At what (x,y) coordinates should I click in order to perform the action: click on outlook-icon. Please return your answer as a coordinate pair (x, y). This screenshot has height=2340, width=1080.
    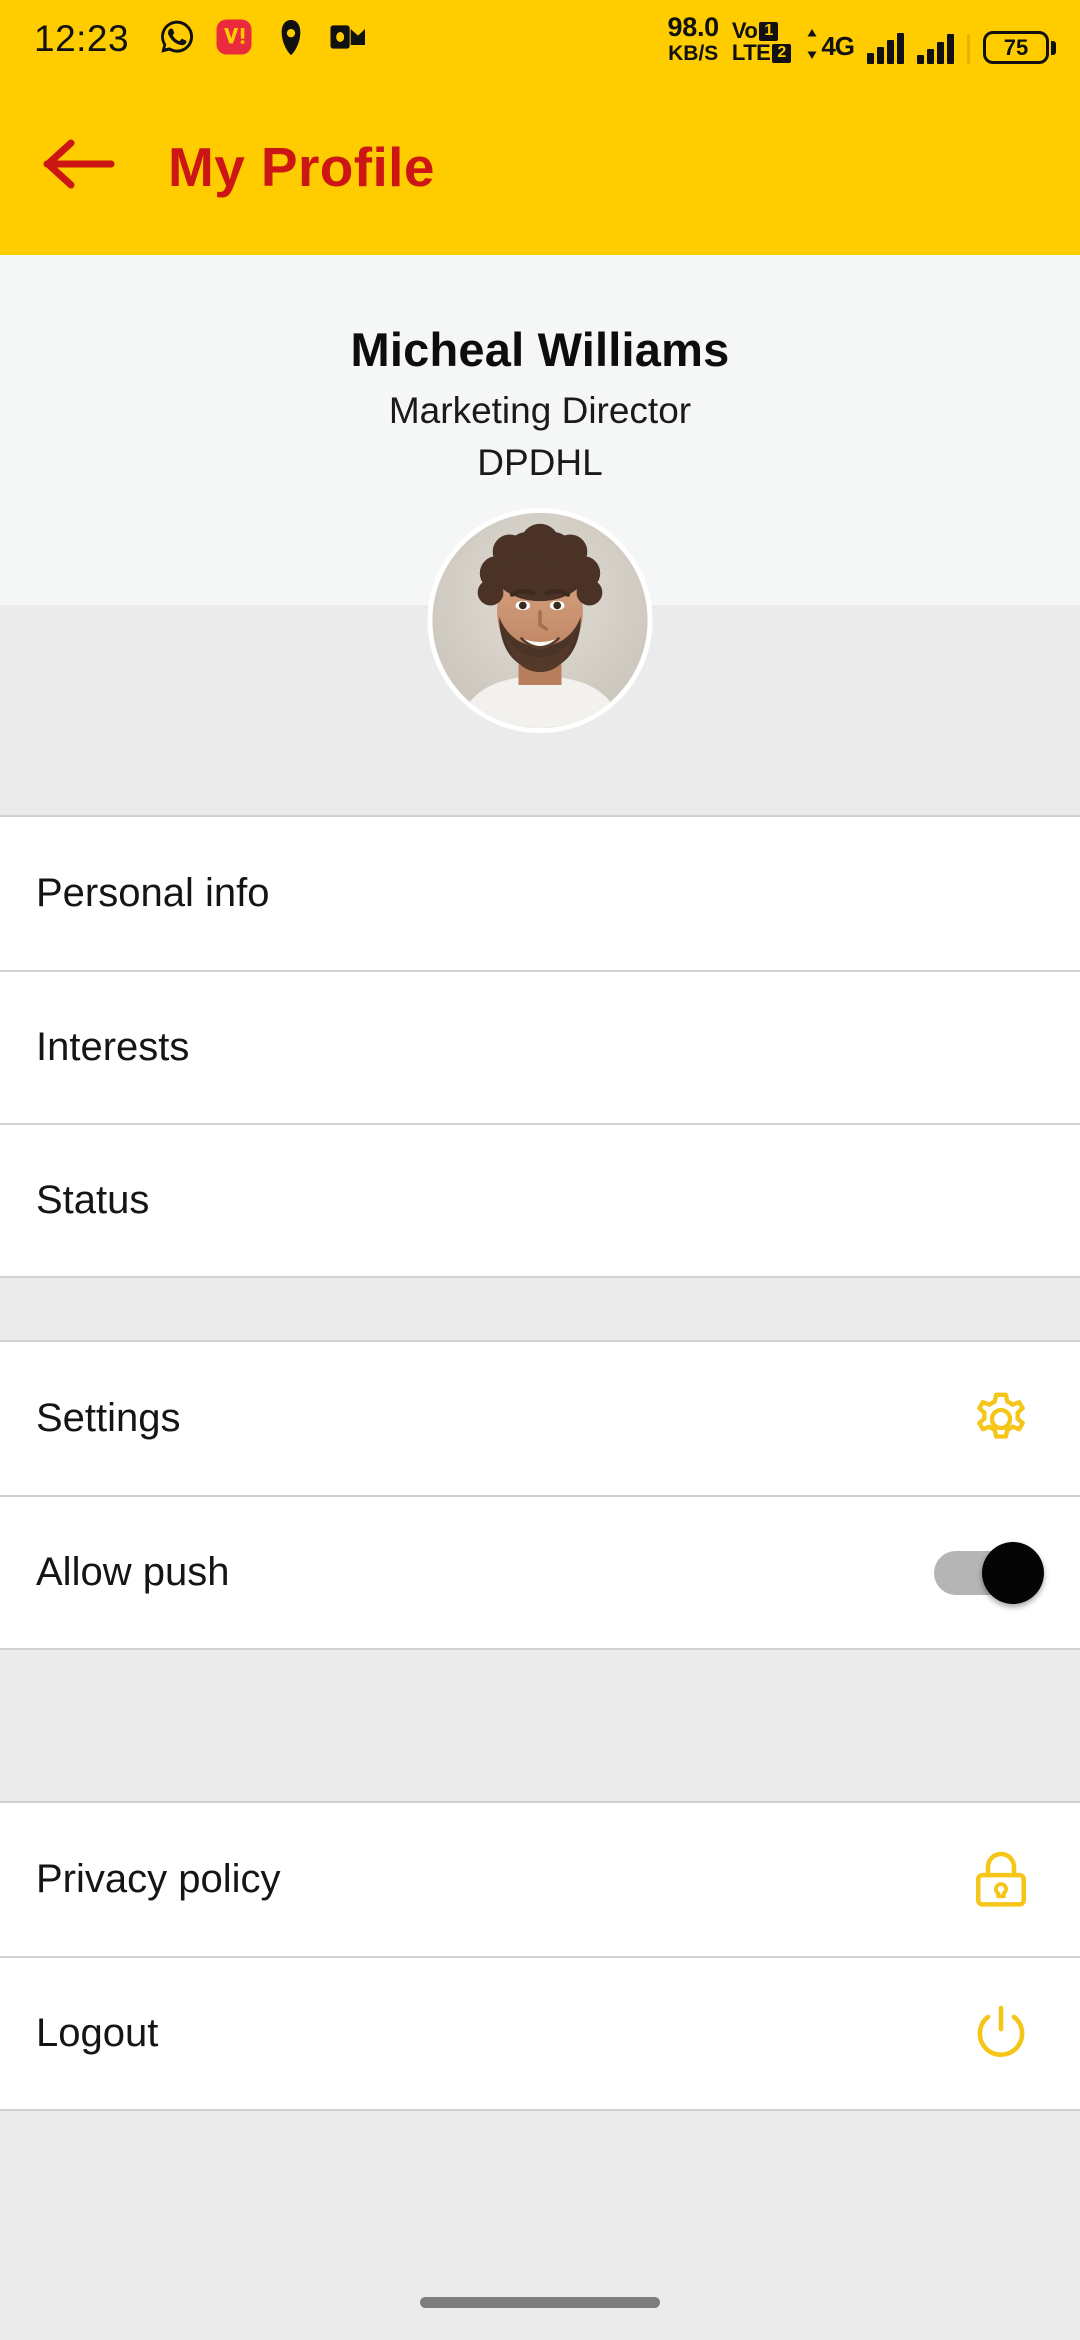
    Looking at the image, I should click on (348, 39).